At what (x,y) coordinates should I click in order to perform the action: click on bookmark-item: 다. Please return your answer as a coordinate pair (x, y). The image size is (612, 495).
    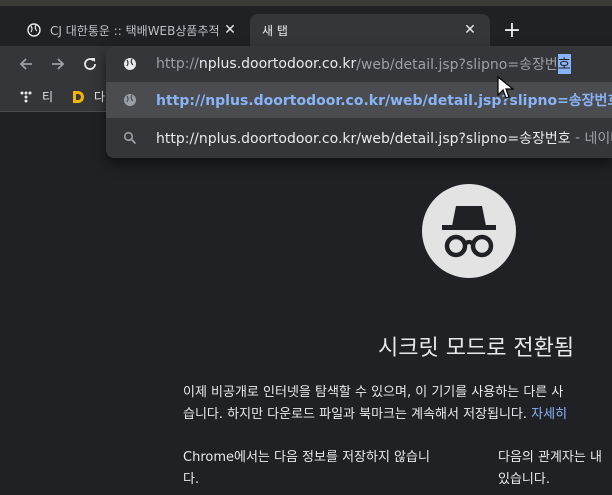
    Looking at the image, I should click on (87, 96).